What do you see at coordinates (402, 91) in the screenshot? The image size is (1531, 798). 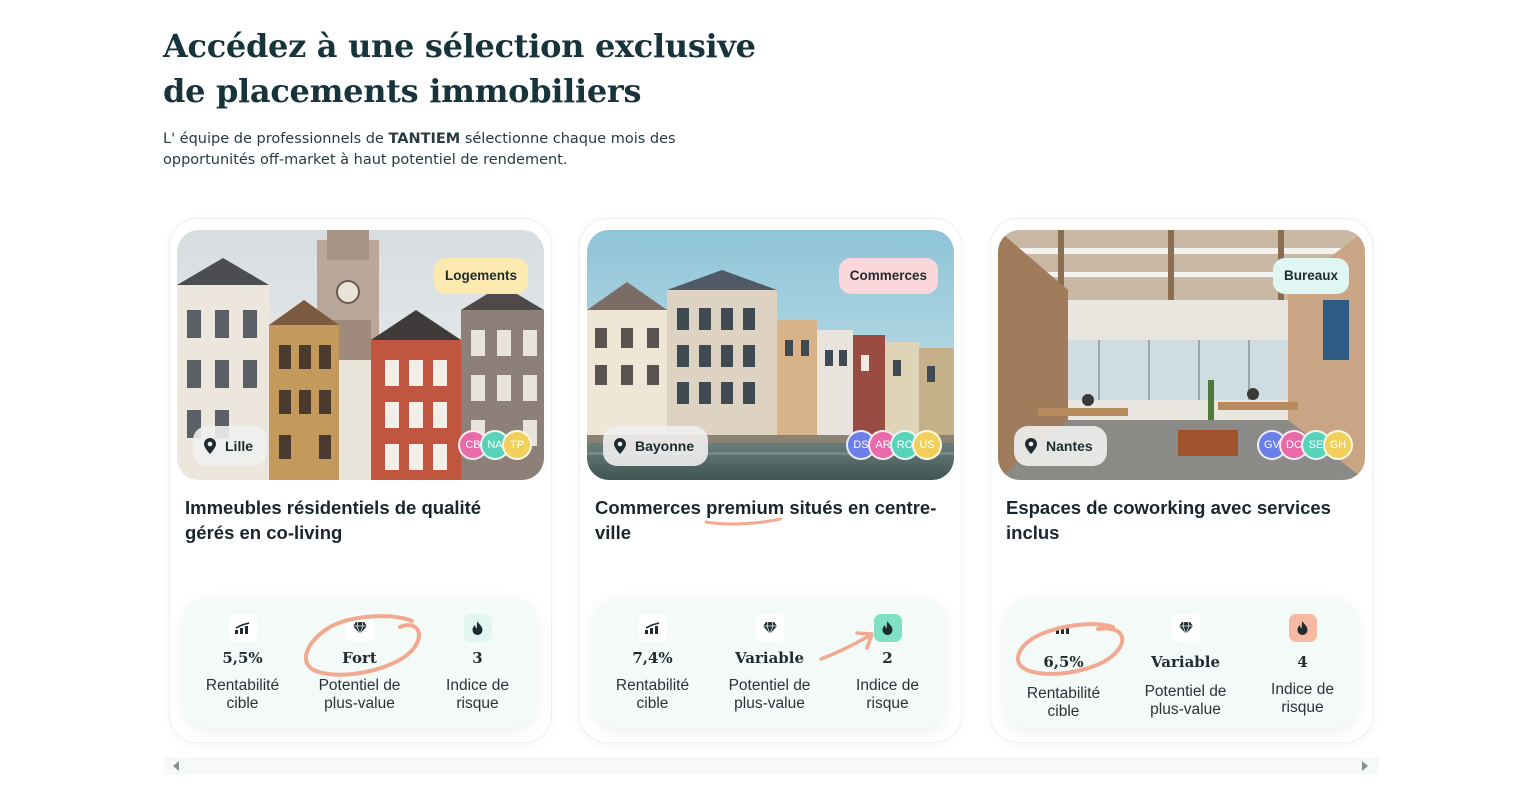 I see `hero-title-line2: de placements immobiliers` at bounding box center [402, 91].